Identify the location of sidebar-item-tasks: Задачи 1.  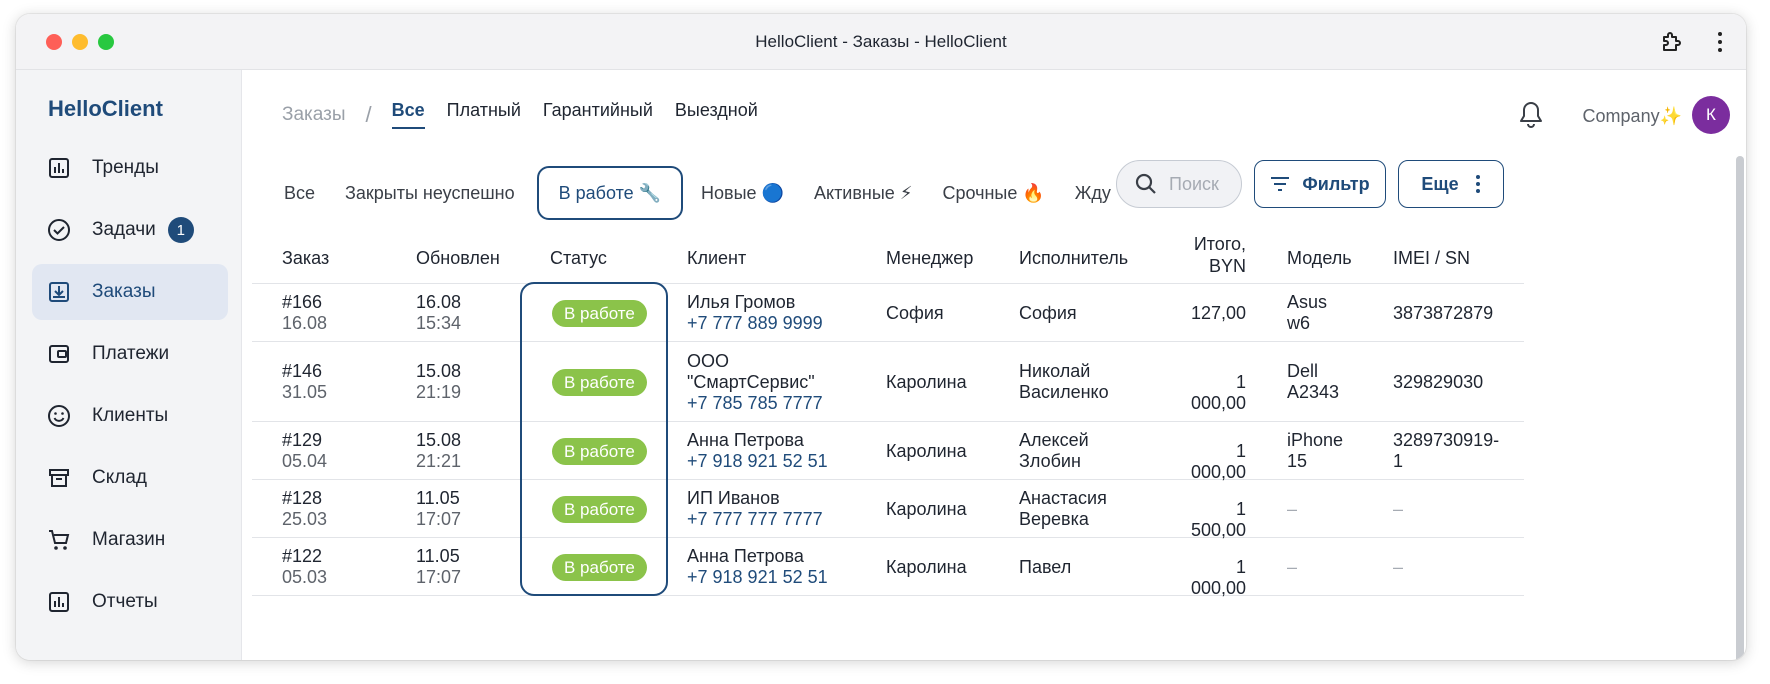
(130, 230).